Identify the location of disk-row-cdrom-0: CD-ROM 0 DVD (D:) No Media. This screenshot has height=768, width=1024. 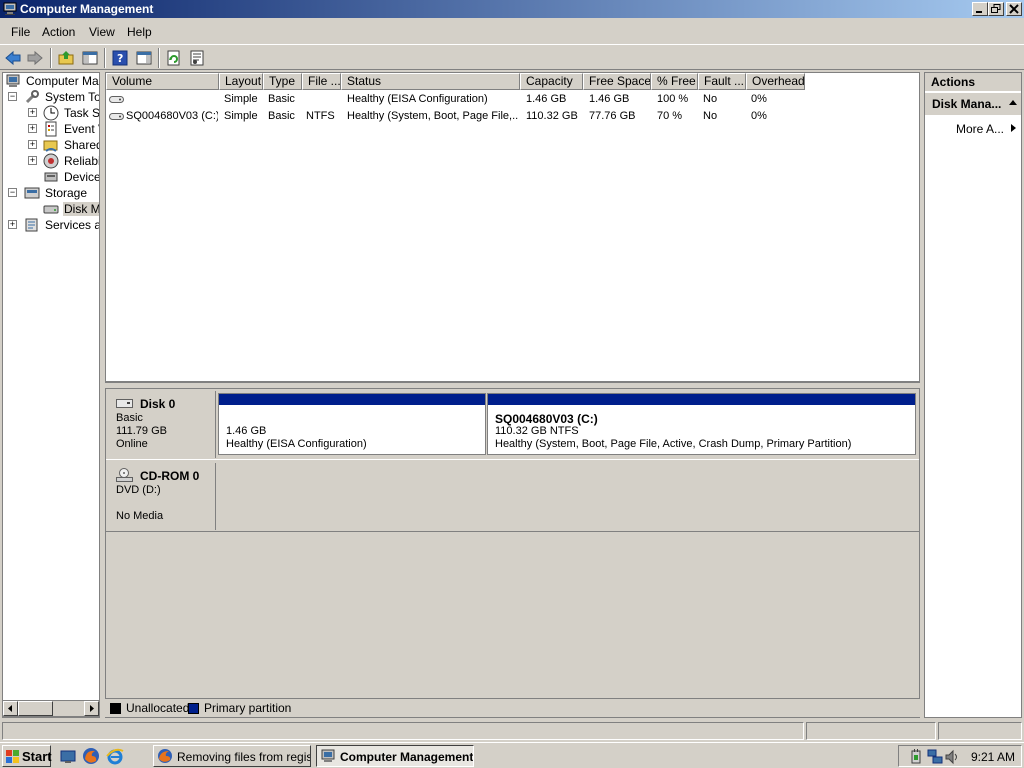
(512, 496).